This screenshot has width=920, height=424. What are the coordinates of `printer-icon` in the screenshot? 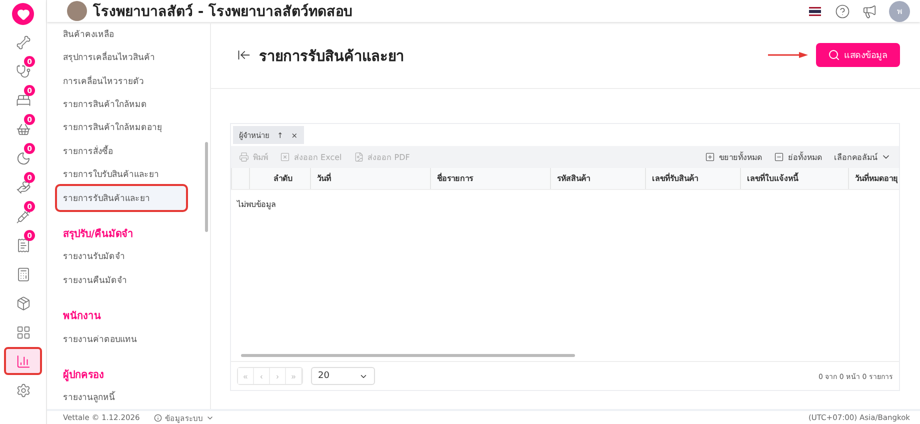 It's located at (244, 157).